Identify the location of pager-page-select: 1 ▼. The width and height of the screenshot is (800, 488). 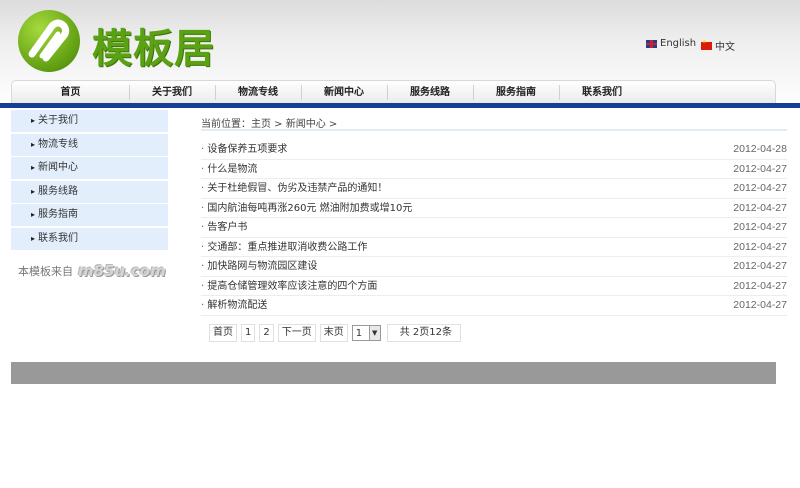
(366, 333).